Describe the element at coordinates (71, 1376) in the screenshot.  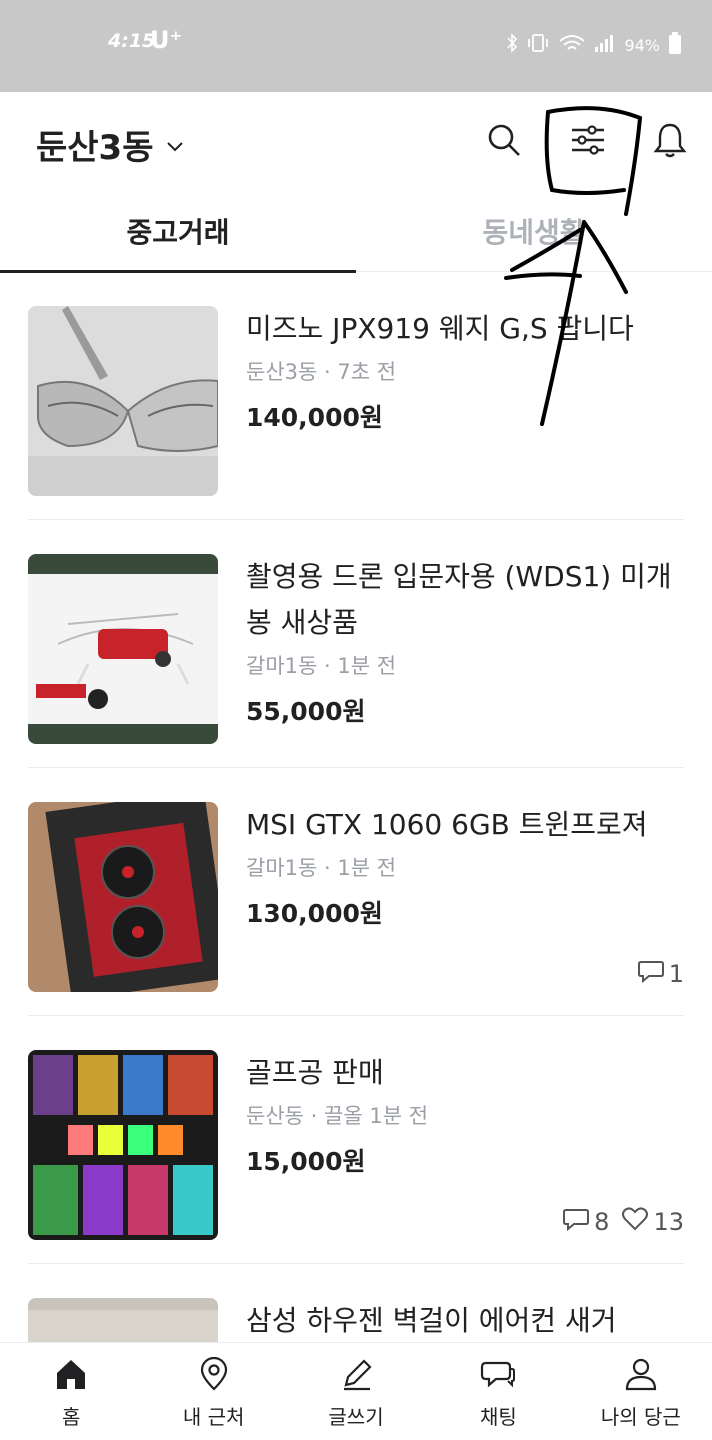
I see `home-icon` at that location.